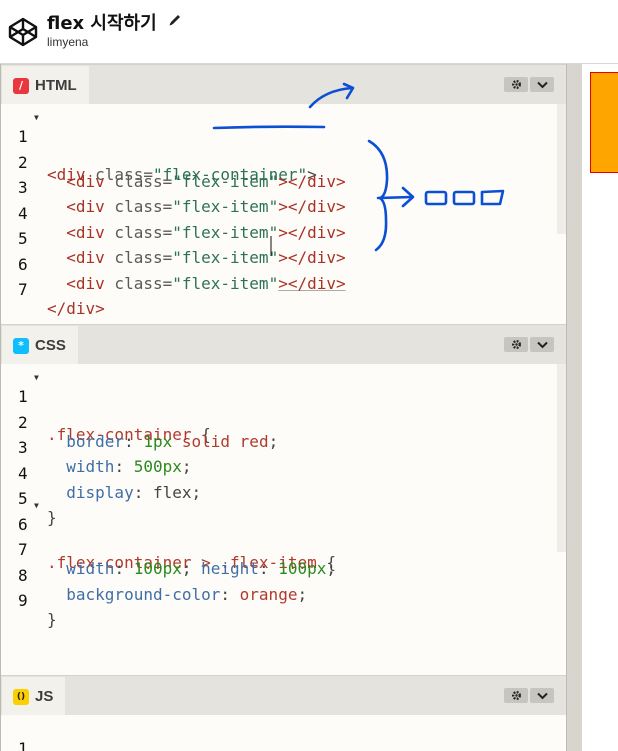  What do you see at coordinates (21, 85) in the screenshot?
I see `html-badge-icon: /` at bounding box center [21, 85].